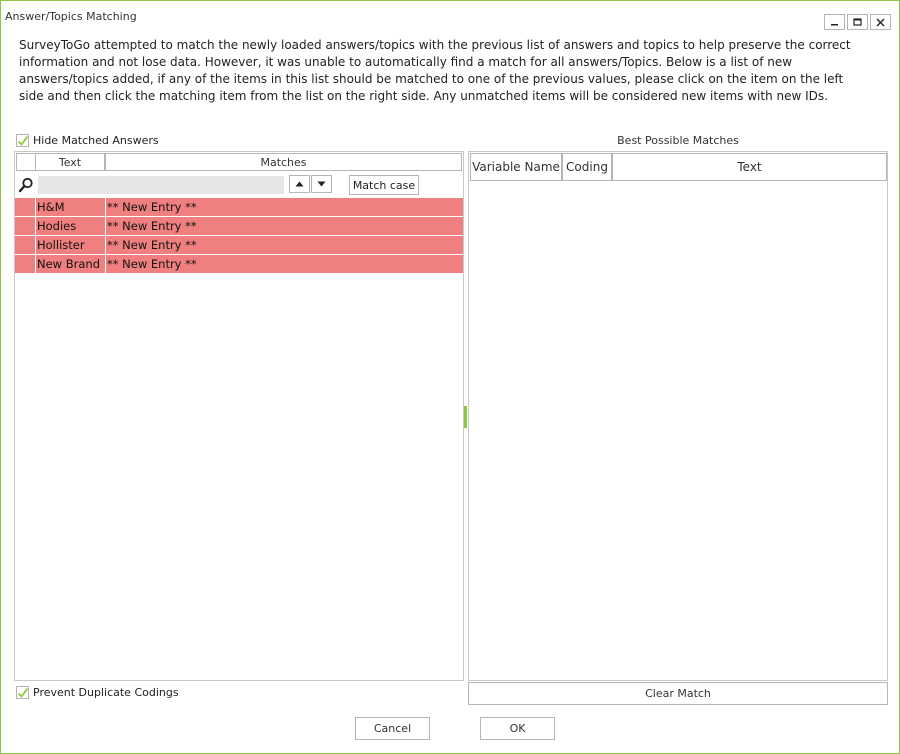  I want to click on cancel-button: Cancel, so click(392, 728).